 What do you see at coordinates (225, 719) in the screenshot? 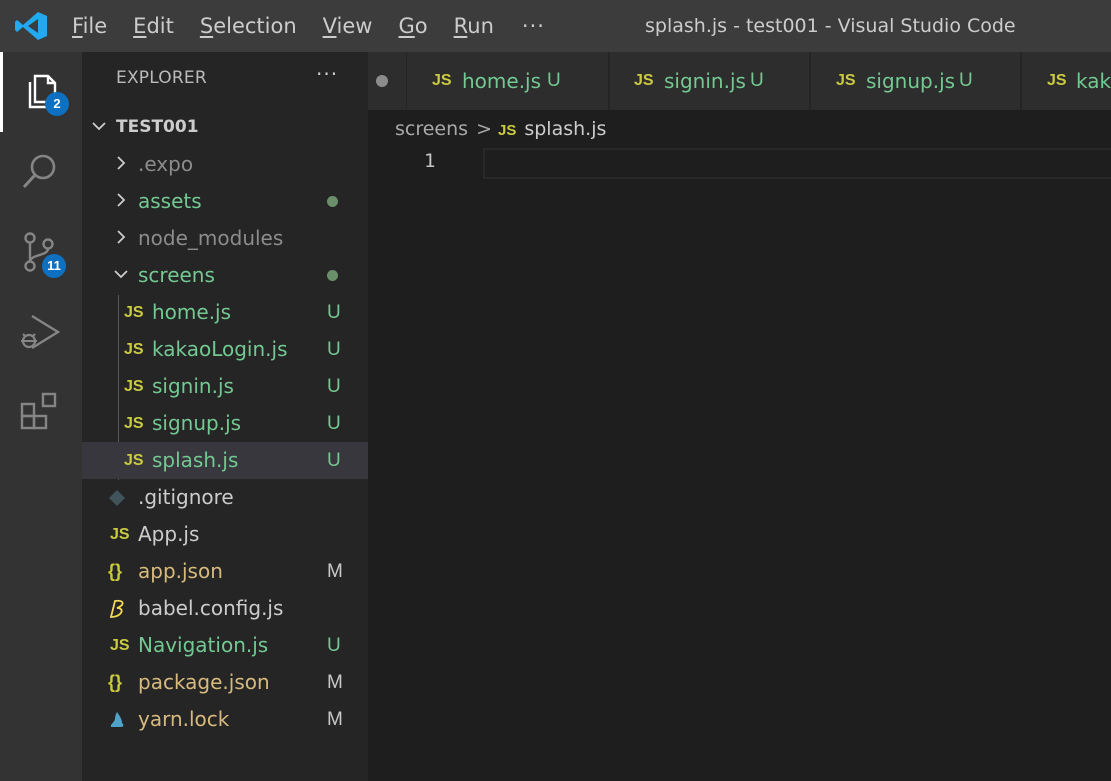
I see `tree-file: yarn.lock M` at bounding box center [225, 719].